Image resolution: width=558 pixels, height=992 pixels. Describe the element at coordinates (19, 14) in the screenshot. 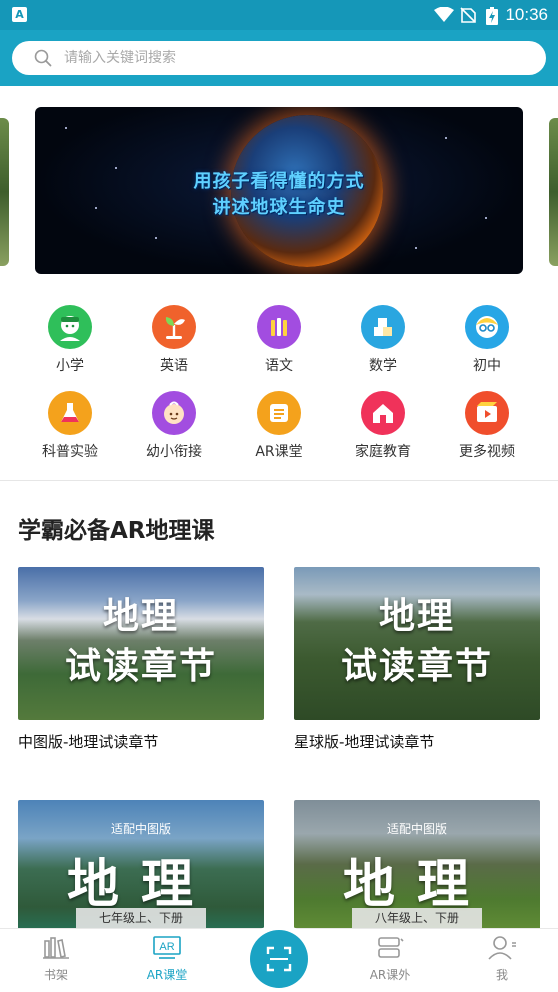

I see `app-notification-icon: A` at that location.